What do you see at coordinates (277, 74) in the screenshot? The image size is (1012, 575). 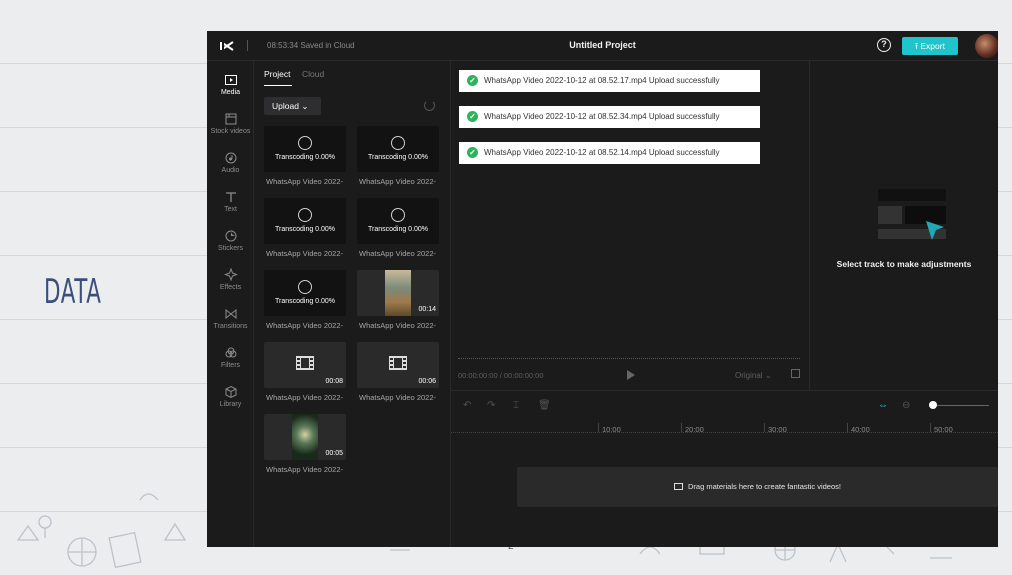 I see `tab-project: Project` at bounding box center [277, 74].